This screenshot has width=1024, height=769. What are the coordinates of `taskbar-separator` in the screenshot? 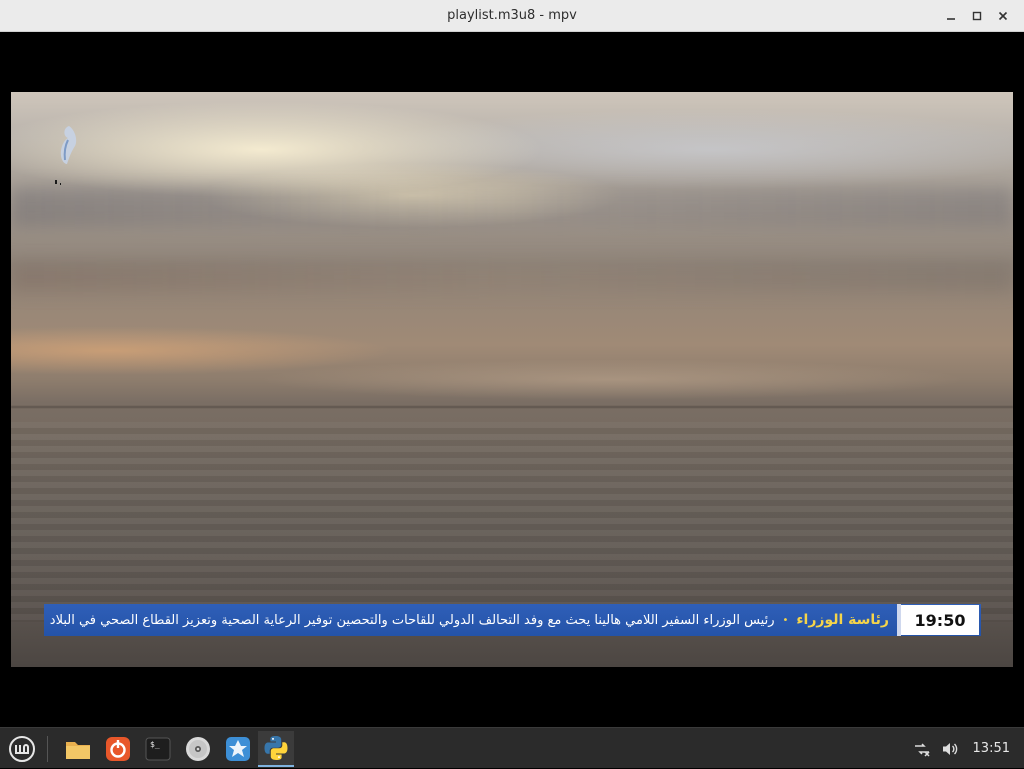 It's located at (47, 749).